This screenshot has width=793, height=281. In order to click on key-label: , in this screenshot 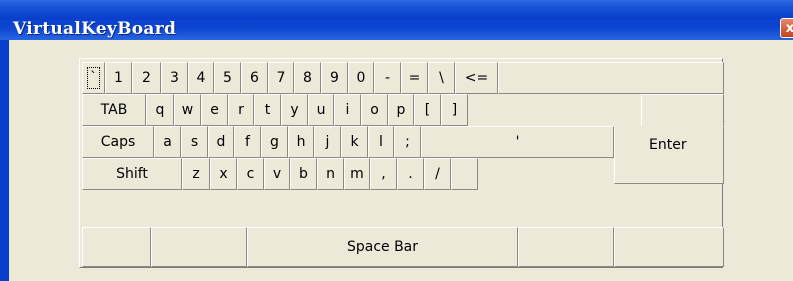, I will do `click(383, 174)`.